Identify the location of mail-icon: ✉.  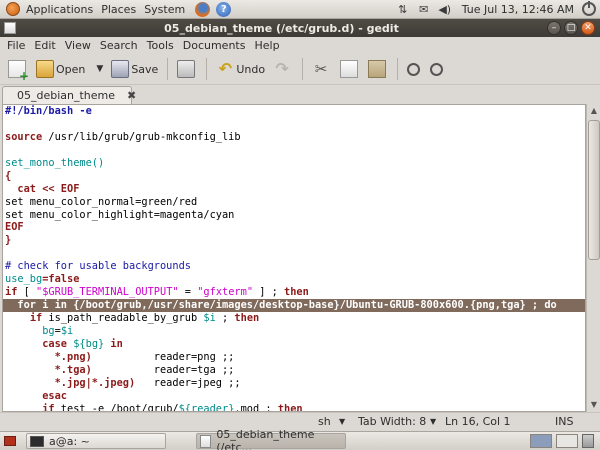
(424, 9).